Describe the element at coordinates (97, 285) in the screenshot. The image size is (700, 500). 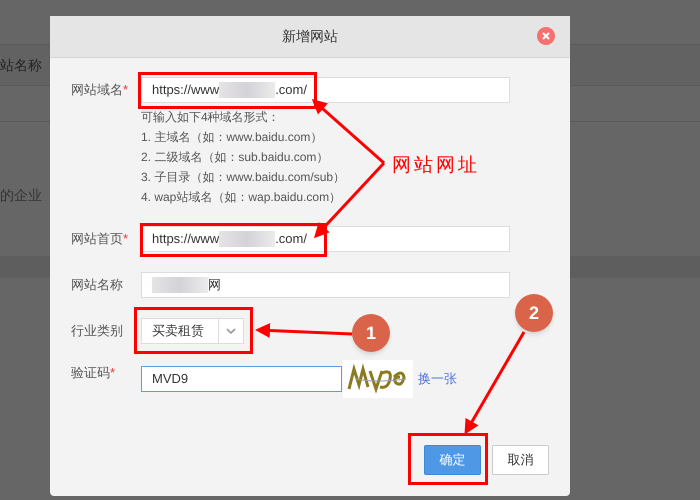
I see `field-label: 网站名称` at that location.